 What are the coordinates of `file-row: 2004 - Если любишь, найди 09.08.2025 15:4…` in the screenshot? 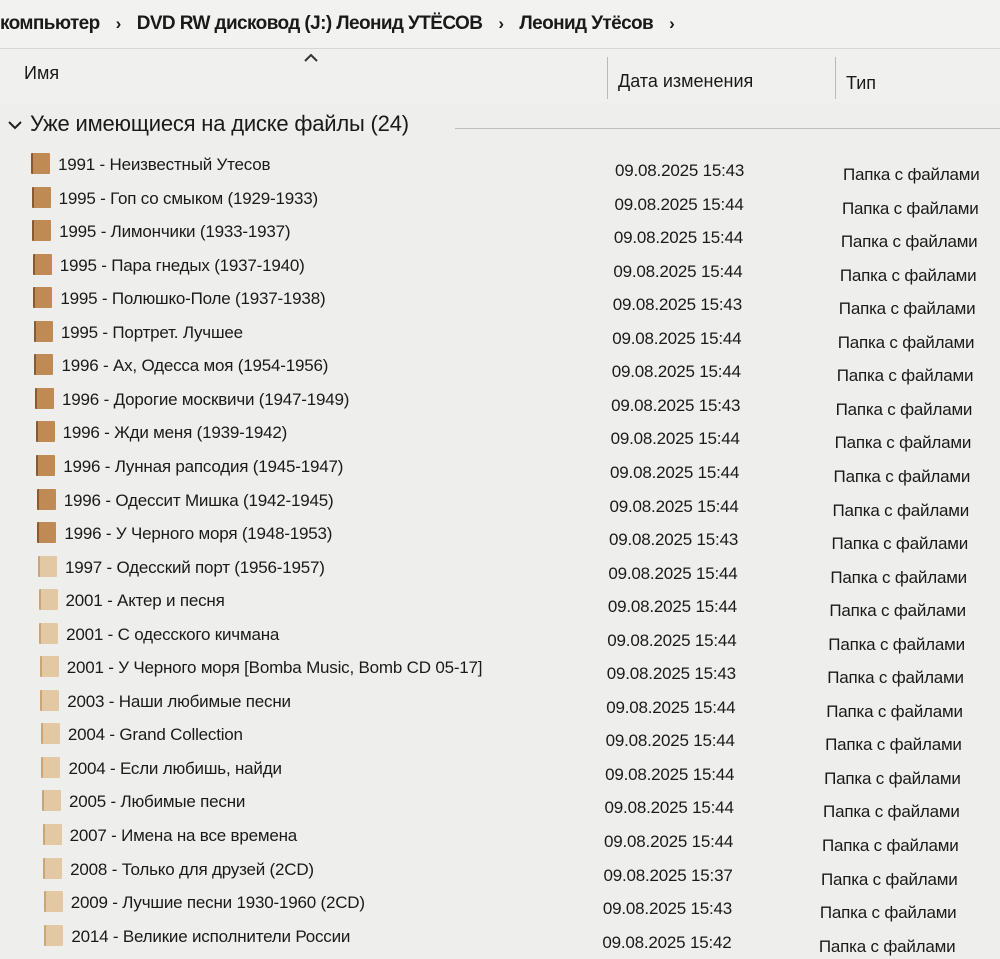 It's located at (500, 773).